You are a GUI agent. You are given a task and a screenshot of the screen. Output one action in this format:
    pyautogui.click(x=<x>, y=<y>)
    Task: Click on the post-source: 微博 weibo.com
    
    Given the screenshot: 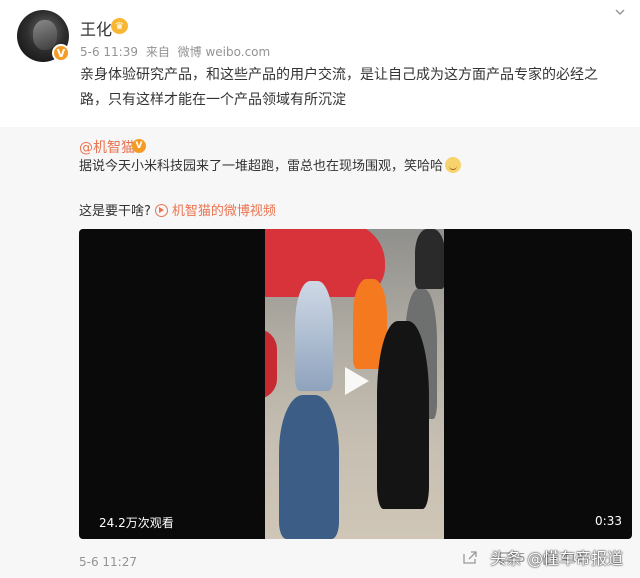 What is the action you would take?
    pyautogui.click(x=224, y=52)
    